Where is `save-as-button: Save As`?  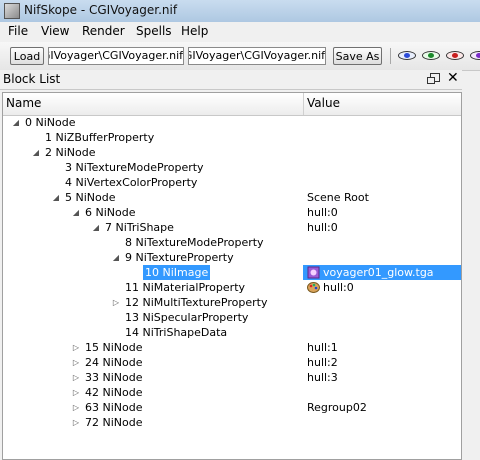
save-as-button: Save As is located at coordinates (357, 56).